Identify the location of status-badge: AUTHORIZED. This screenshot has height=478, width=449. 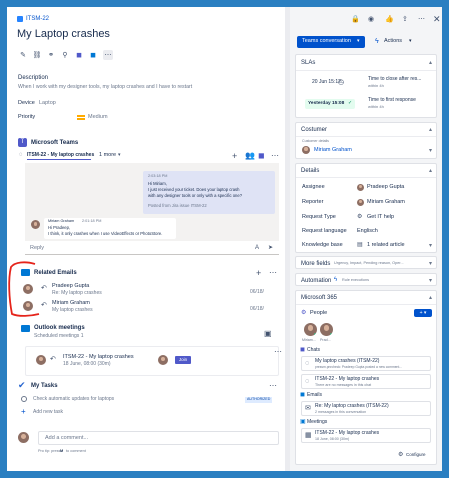
(259, 400).